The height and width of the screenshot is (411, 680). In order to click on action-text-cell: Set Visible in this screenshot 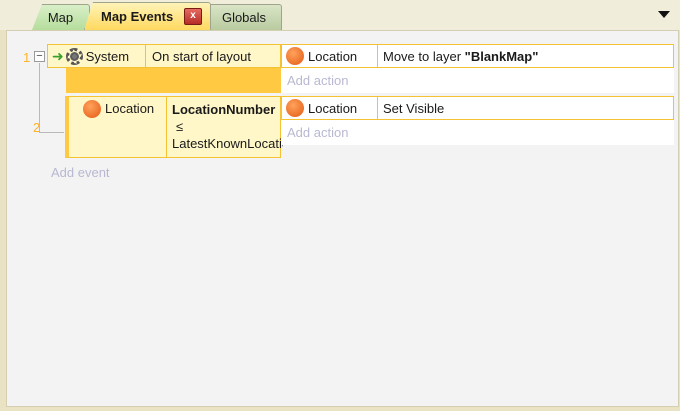, I will do `click(526, 108)`.